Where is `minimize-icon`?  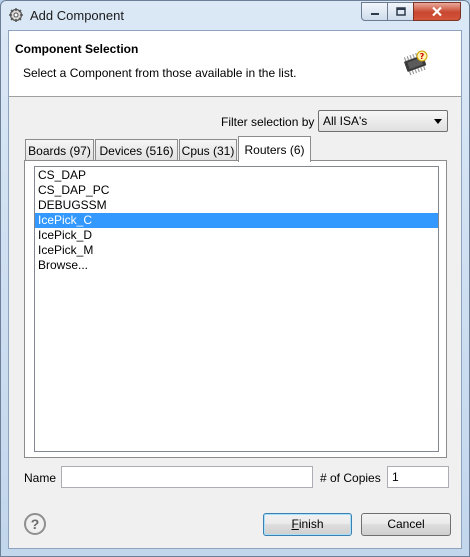 minimize-icon is located at coordinates (374, 13).